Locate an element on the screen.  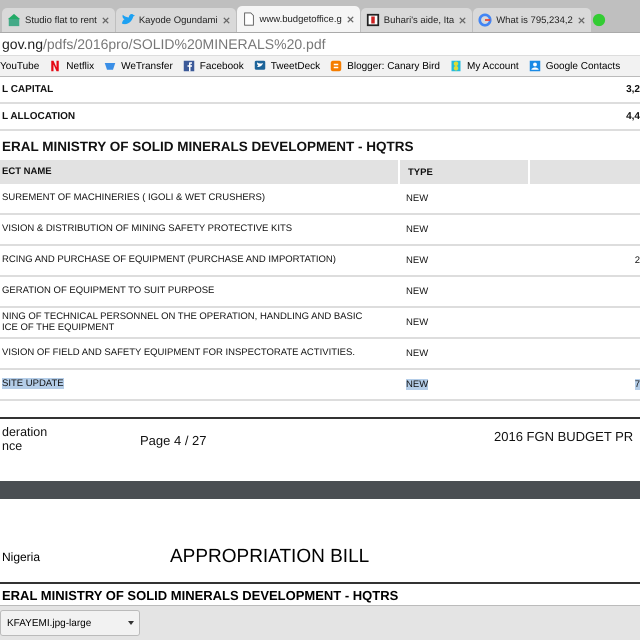
total-value: 3,2 is located at coordinates (633, 89).